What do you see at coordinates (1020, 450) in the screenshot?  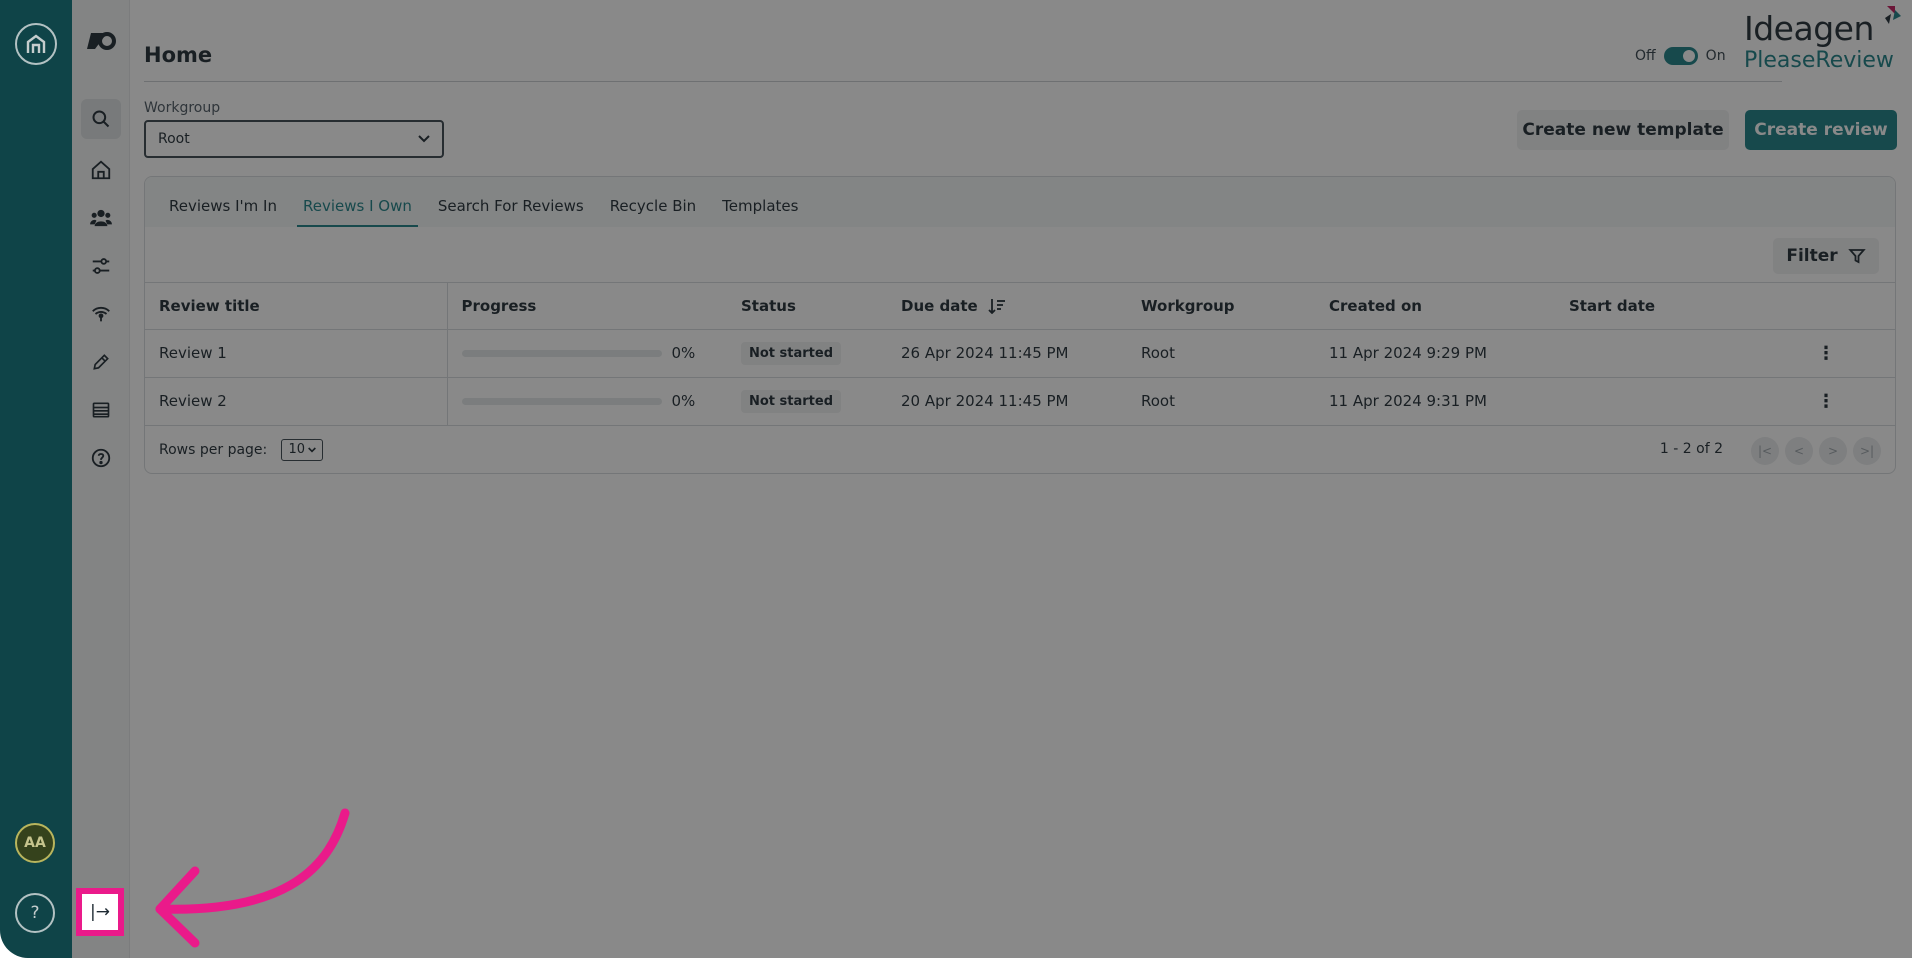 I see `table-pagination: Rows per page: 10 1 - 2 of 2 |< < > >|` at bounding box center [1020, 450].